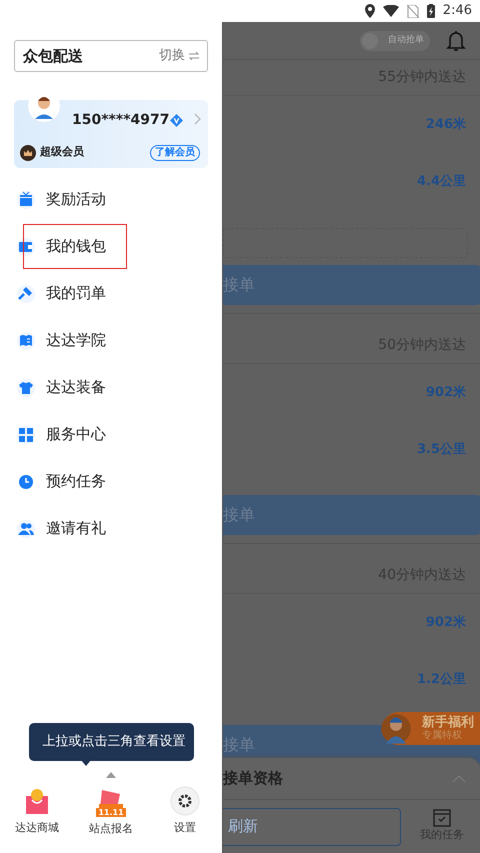 The height and width of the screenshot is (853, 480). What do you see at coordinates (369, 11) in the screenshot?
I see `location-icon` at bounding box center [369, 11].